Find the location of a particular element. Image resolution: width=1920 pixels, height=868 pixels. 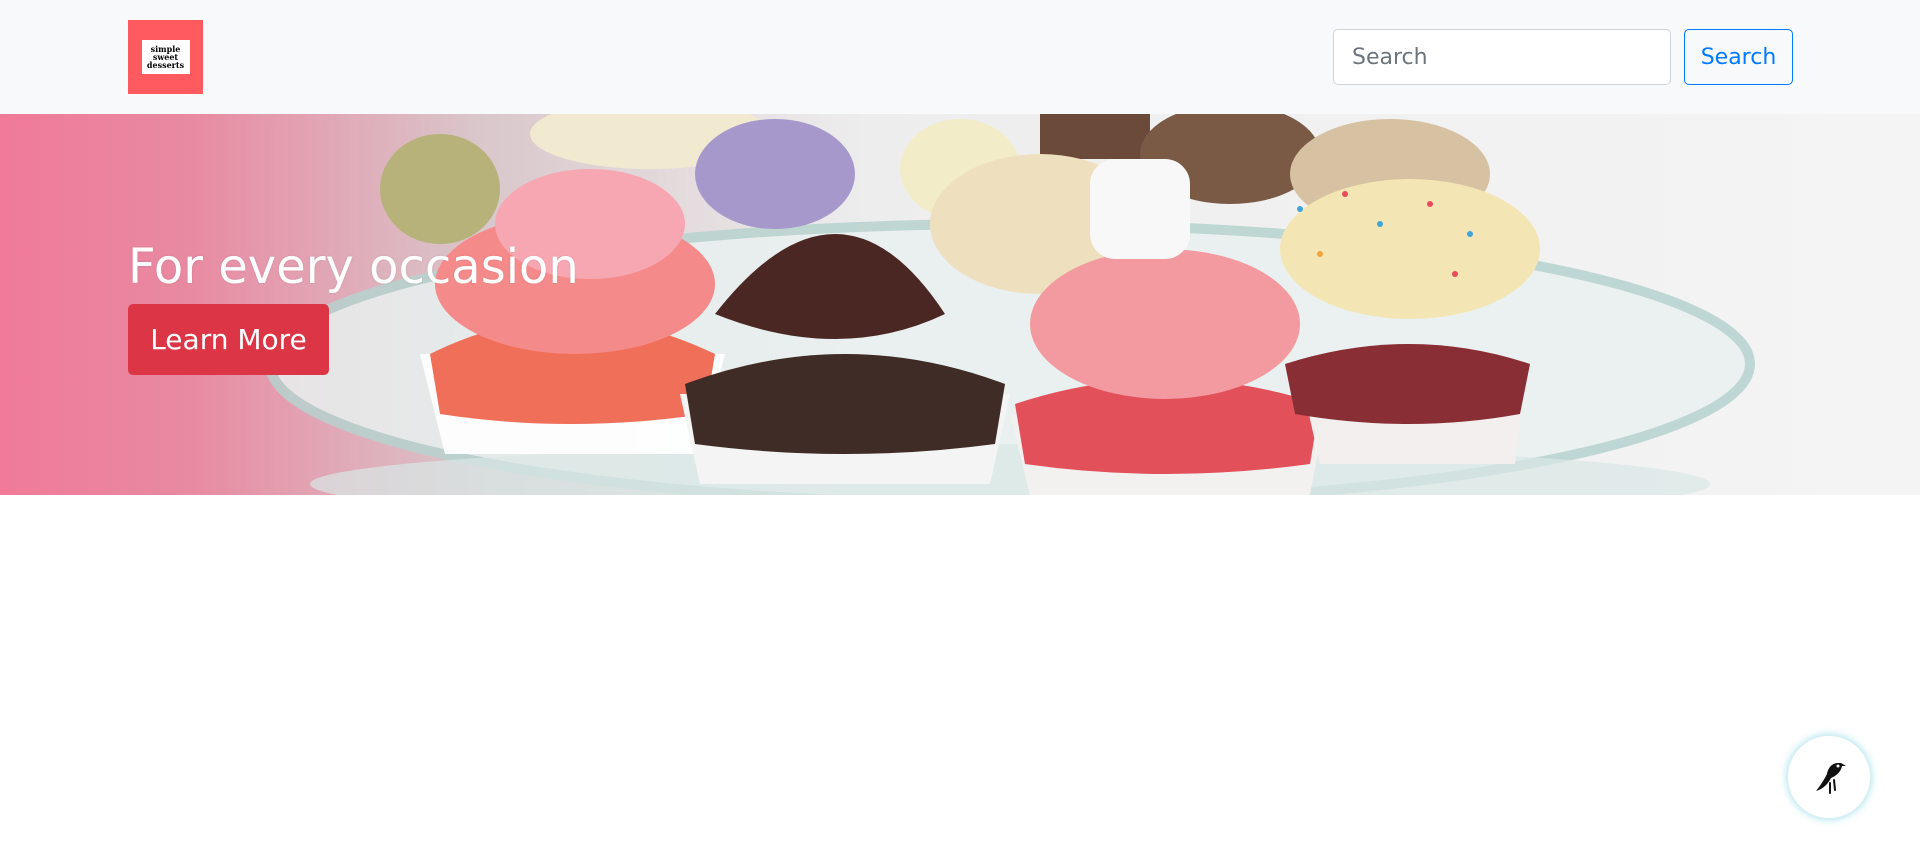

navbar: simple sweet desserts Search is located at coordinates (960, 57).